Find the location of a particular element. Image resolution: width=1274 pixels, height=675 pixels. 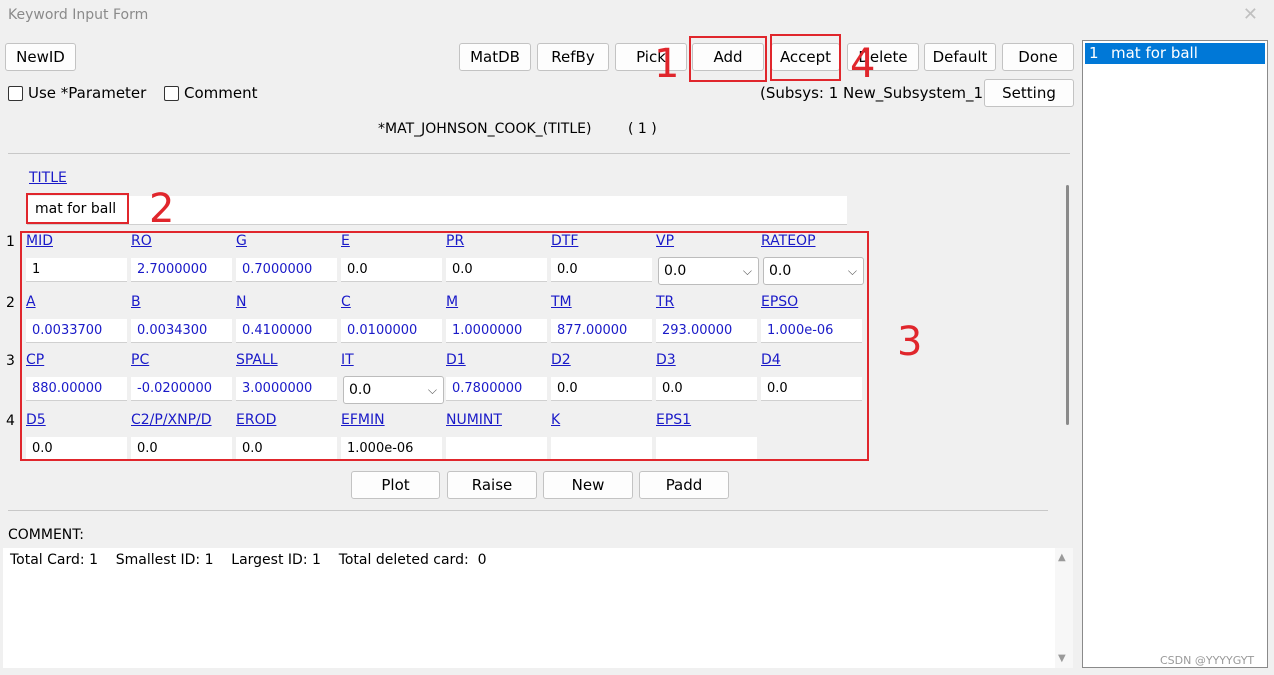

annotation-number-3: 3 is located at coordinates (910, 342).